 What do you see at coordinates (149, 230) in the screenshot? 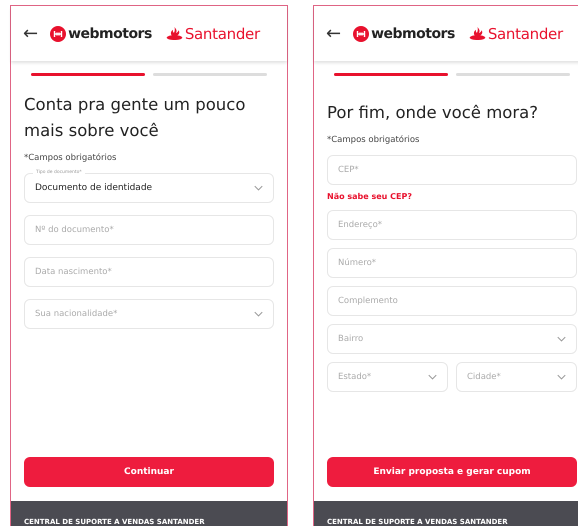
I see `input-field: Nº do documento*` at bounding box center [149, 230].